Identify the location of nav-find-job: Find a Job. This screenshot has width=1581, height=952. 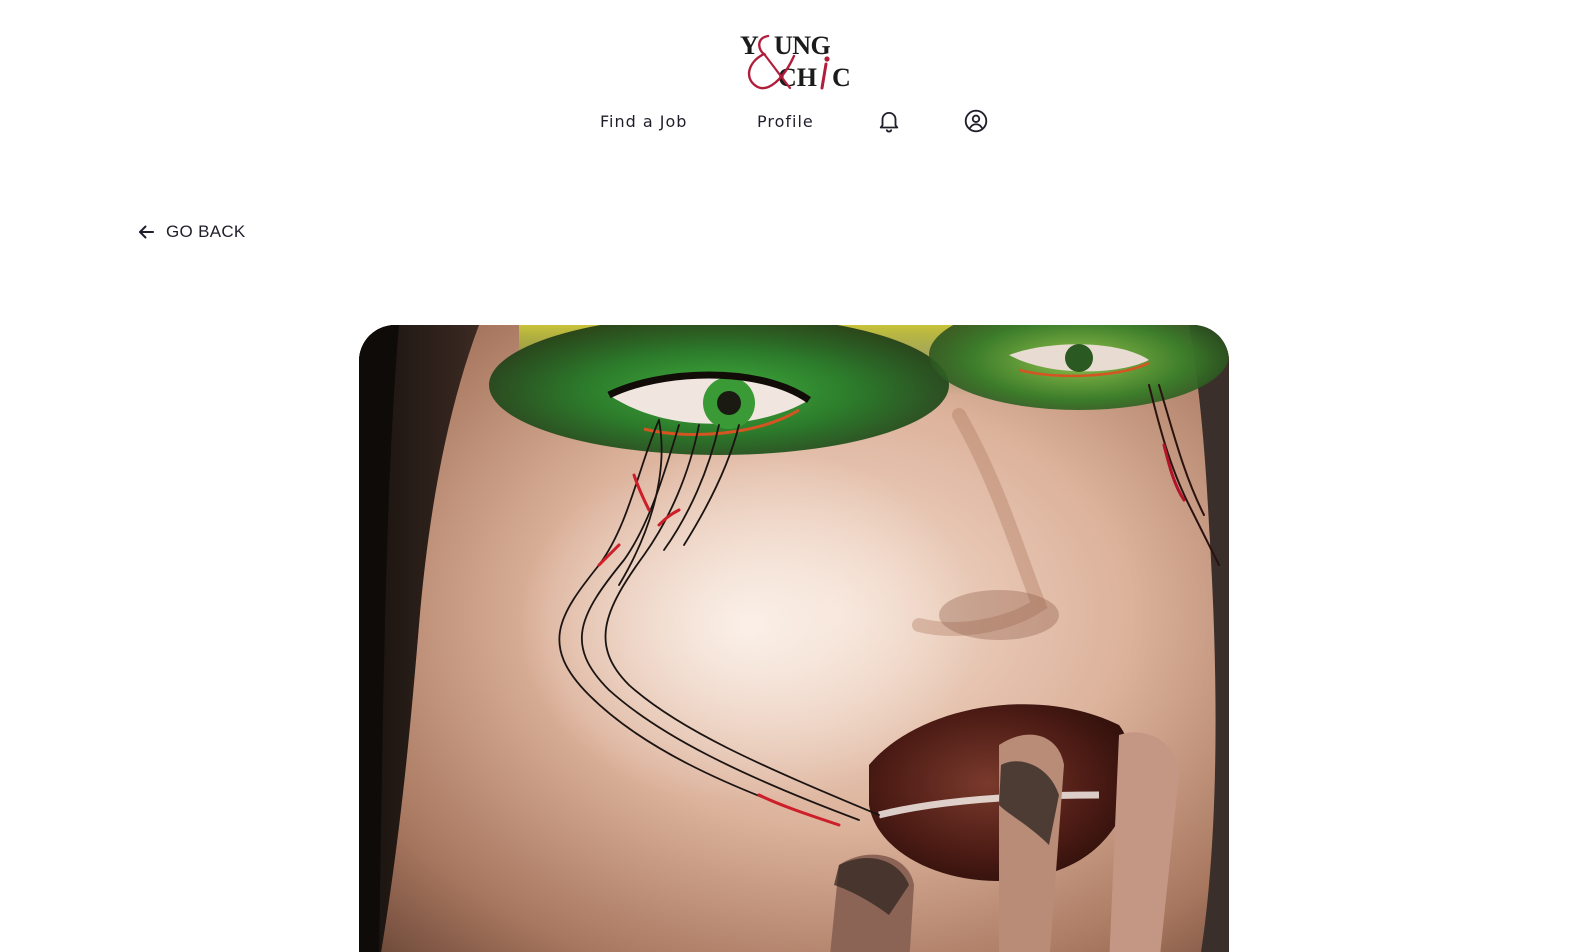
(643, 121).